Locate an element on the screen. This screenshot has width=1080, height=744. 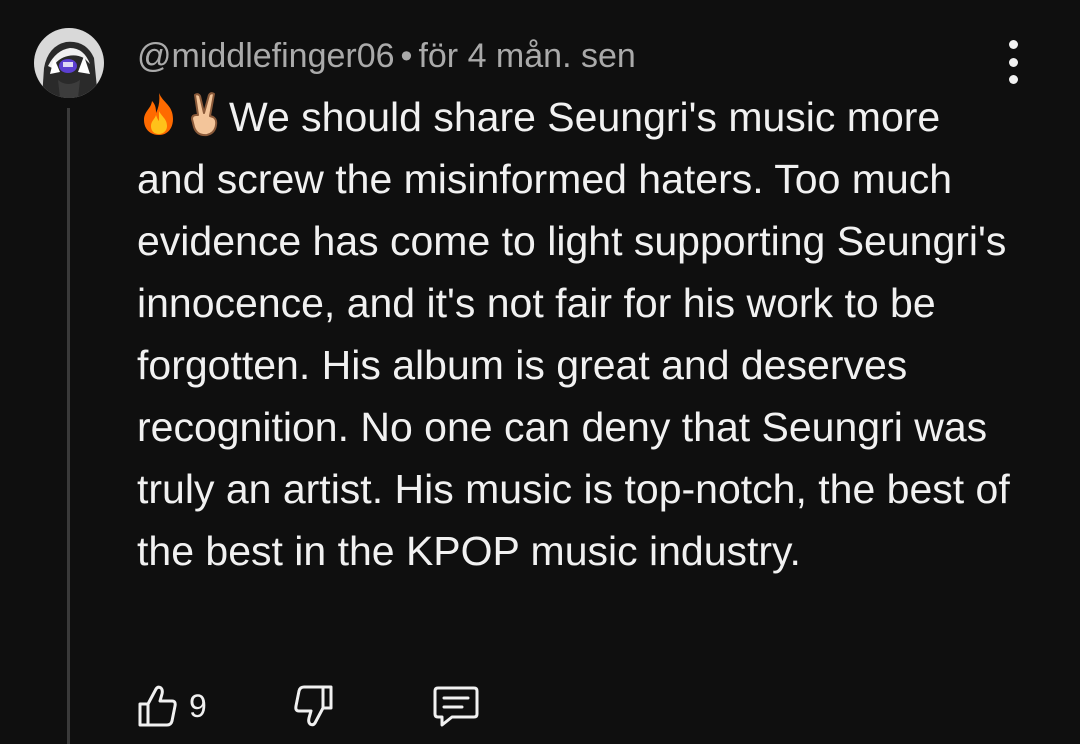
thumbs-down-icon is located at coordinates (313, 706).